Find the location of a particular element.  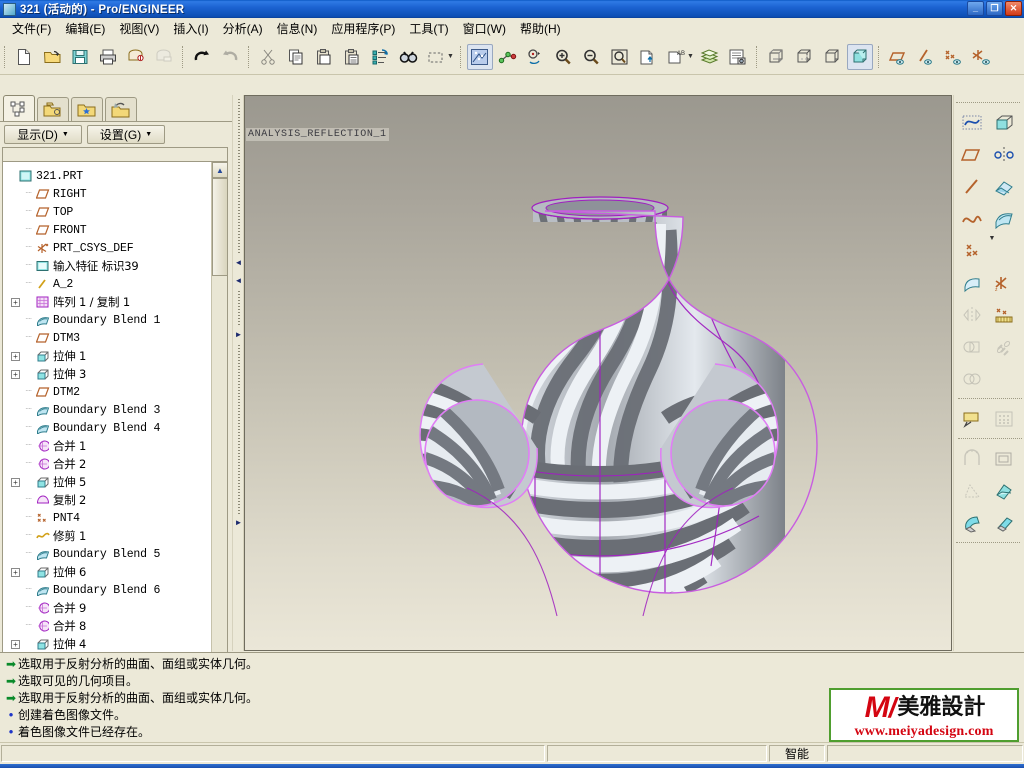

scroll-up-button: ▲ is located at coordinates (219, 170).